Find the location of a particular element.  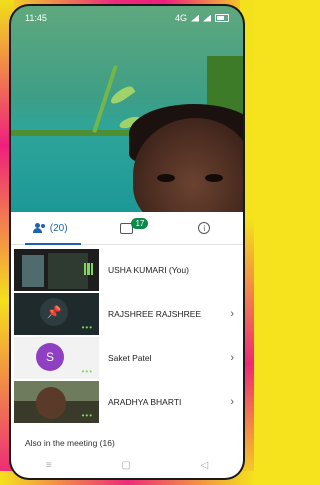

participant-eye-left is located at coordinates (166, 178).